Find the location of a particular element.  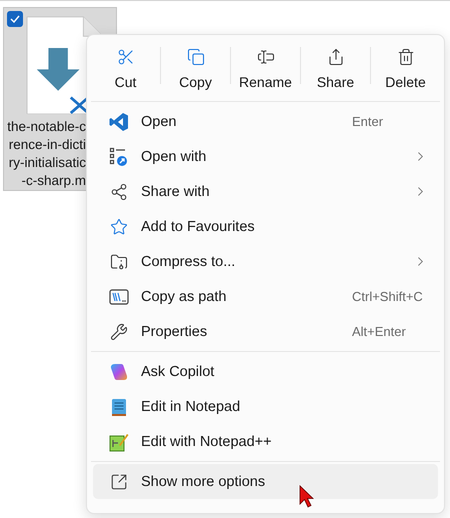

toolbar-button: Share is located at coordinates (335, 68).